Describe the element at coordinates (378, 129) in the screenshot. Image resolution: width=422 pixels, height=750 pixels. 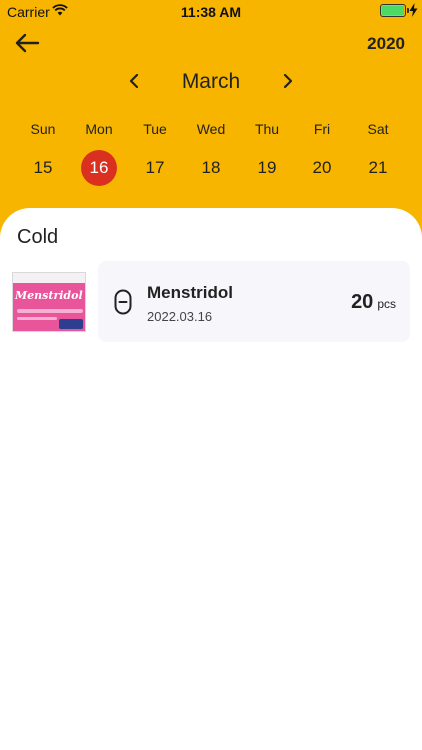
I see `weekday-sat: Sat` at that location.